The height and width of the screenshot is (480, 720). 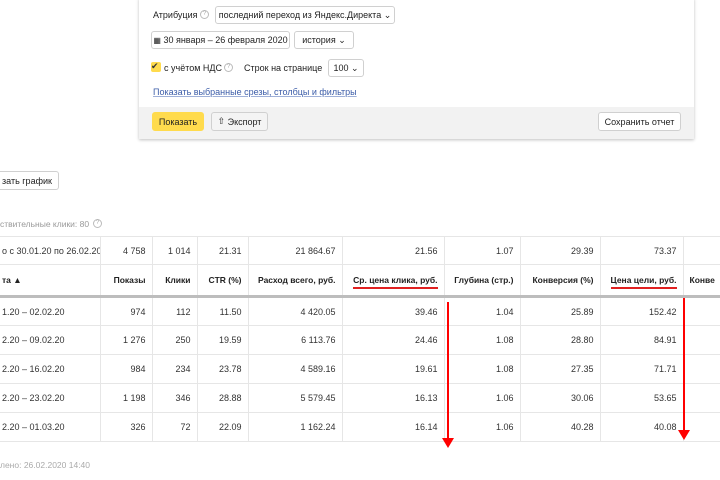 I want to click on table-cell: 16.14, so click(x=393, y=427).